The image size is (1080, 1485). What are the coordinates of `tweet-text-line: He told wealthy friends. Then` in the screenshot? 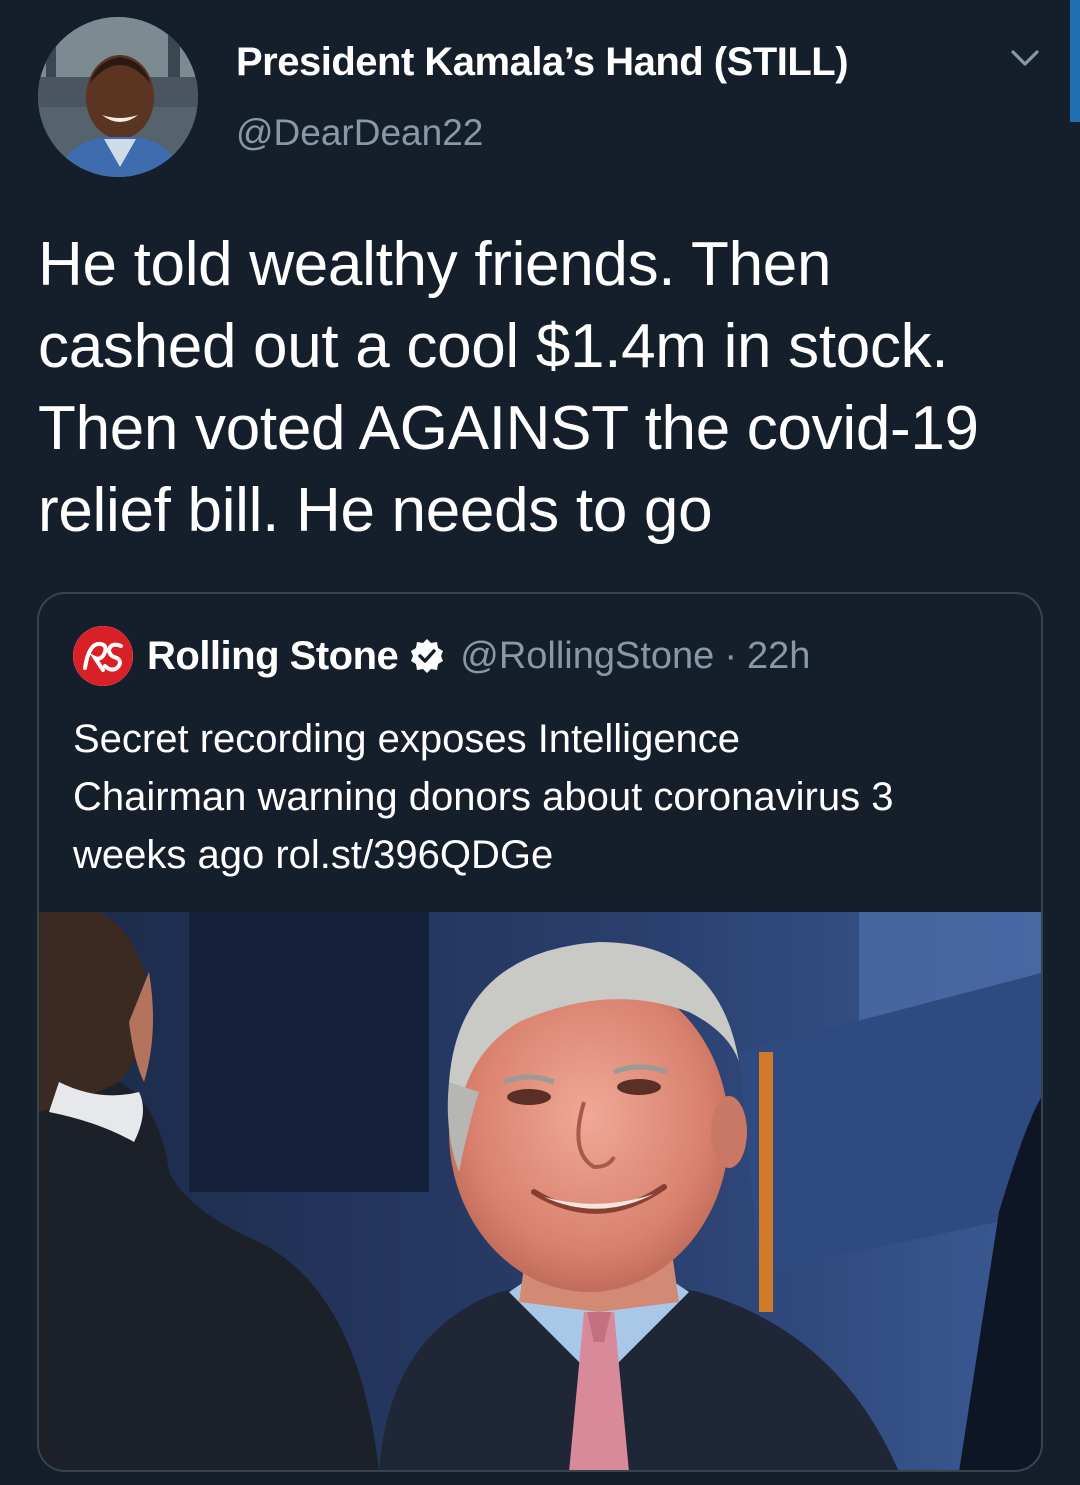 It's located at (435, 264).